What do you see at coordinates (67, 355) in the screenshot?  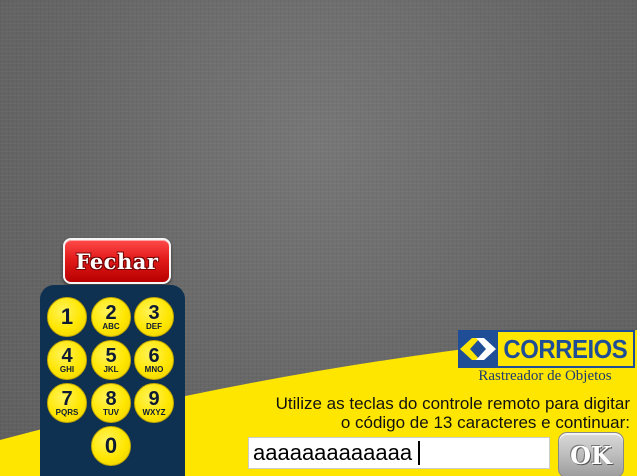 I see `key-digit: 4` at bounding box center [67, 355].